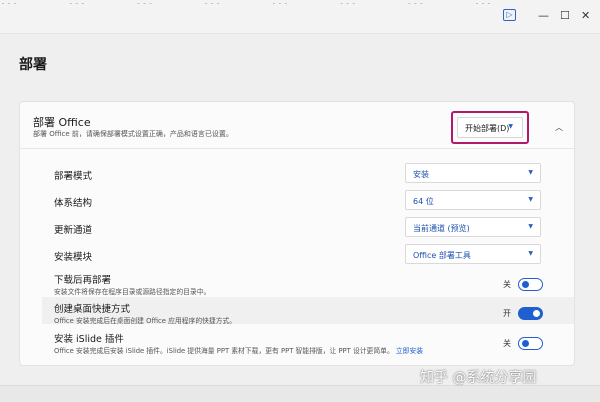 Image resolution: width=600 pixels, height=402 pixels. Describe the element at coordinates (473, 254) in the screenshot. I see `install-module-select: Office 部署工具 ▼` at that location.